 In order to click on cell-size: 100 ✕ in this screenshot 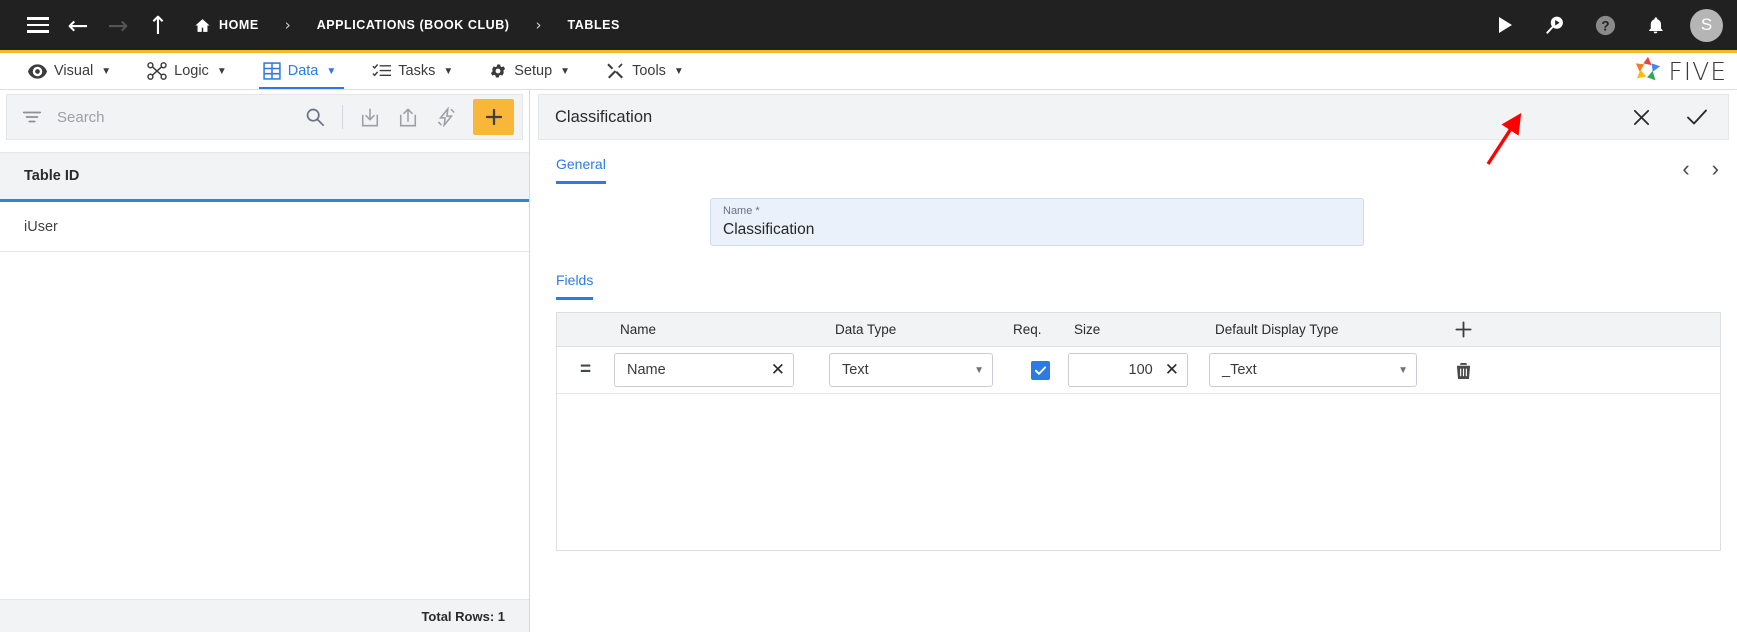, I will do `click(1138, 370)`.